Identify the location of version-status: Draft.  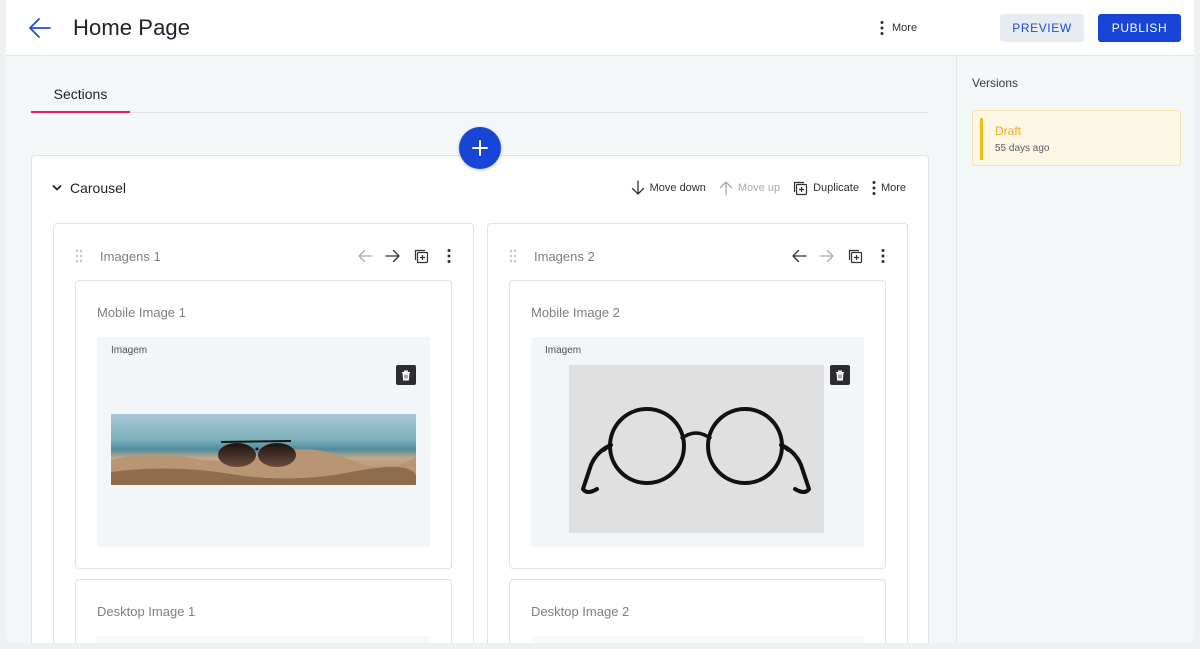
(1008, 131).